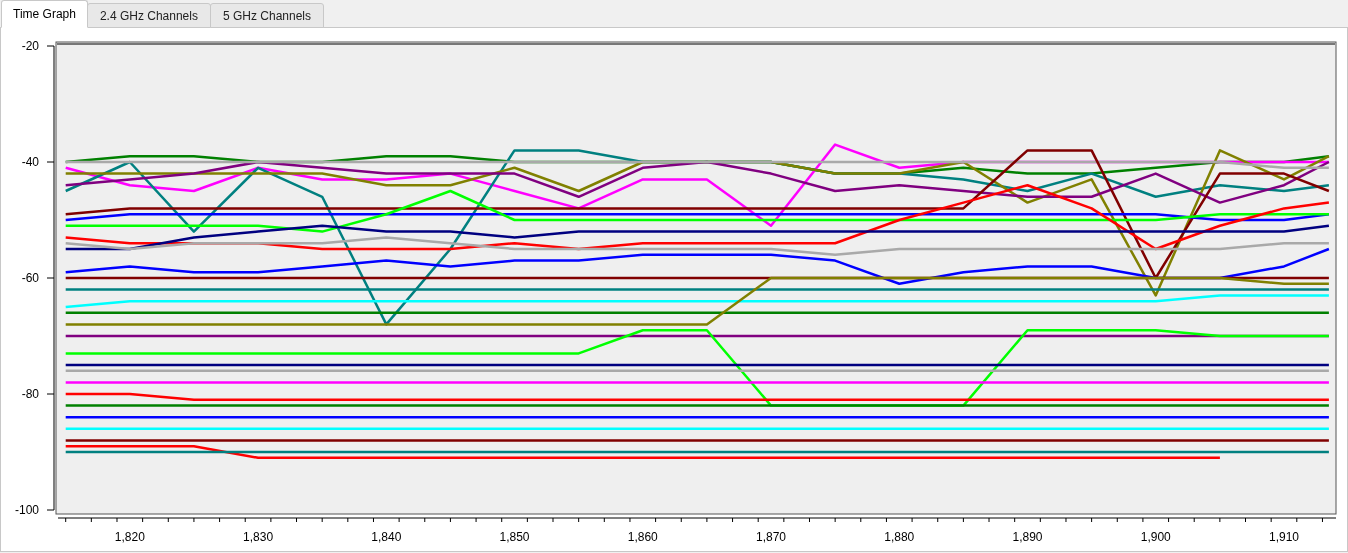 The height and width of the screenshot is (553, 1348). Describe the element at coordinates (30, 46) in the screenshot. I see `tick-label: -20` at that location.